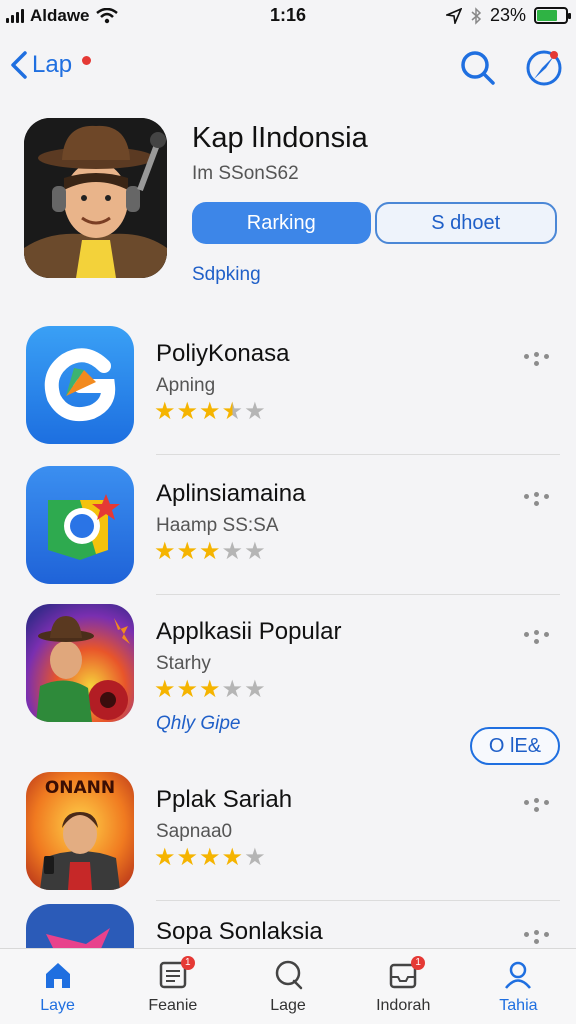  I want to click on tab-search: Lage, so click(287, 986).